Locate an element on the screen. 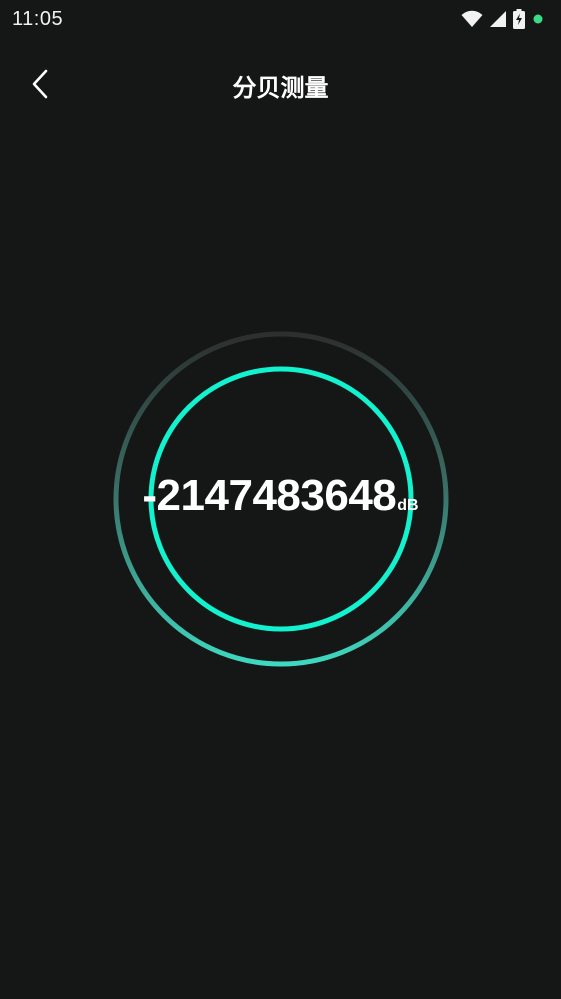 The image size is (561, 999). decibel-reading: -2147483648dB is located at coordinates (280, 496).